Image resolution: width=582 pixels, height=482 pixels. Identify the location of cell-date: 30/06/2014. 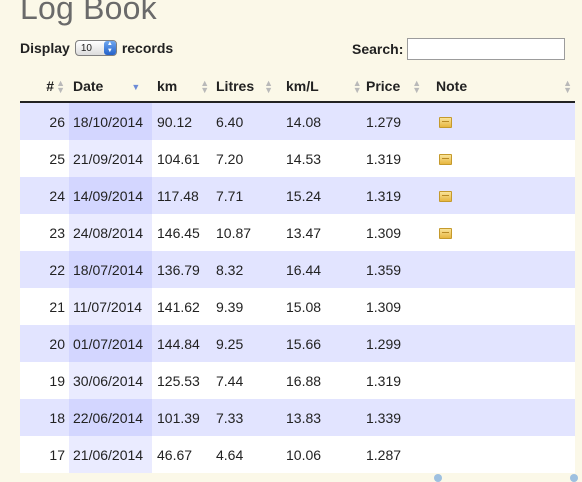
(110, 380).